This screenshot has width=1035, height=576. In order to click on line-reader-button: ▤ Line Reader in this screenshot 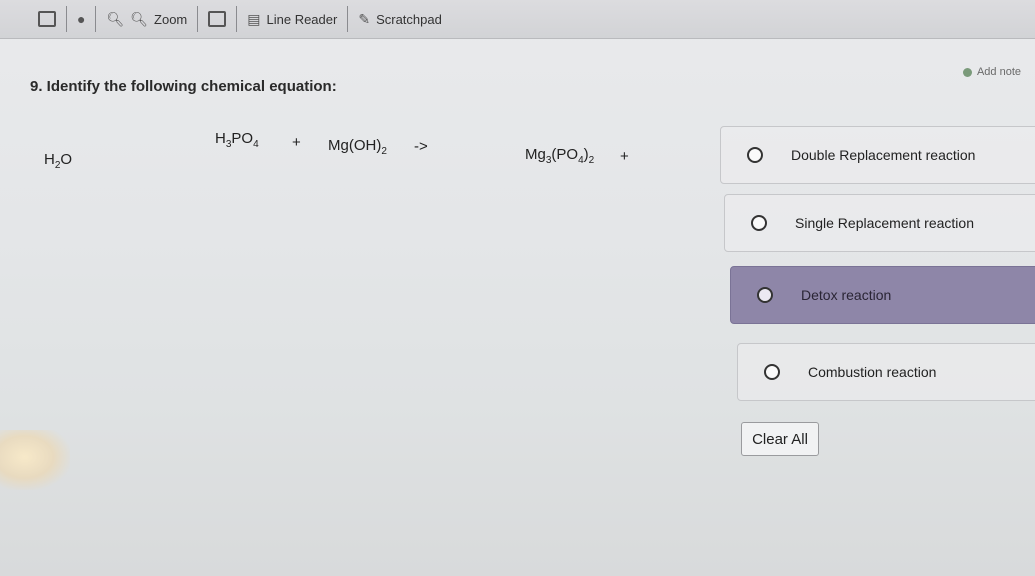, I will do `click(292, 19)`.